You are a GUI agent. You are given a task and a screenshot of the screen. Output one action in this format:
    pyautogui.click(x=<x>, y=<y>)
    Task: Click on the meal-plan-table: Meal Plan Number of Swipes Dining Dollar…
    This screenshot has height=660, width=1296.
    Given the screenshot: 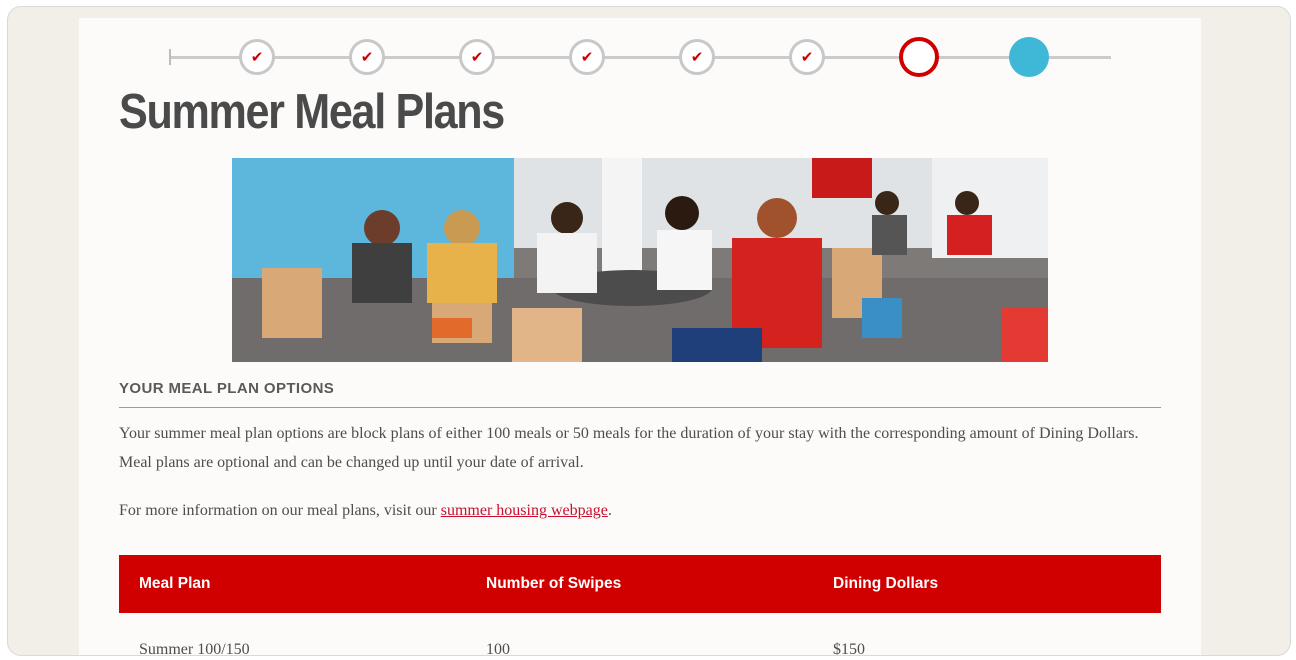 What is the action you would take?
    pyautogui.click(x=640, y=605)
    